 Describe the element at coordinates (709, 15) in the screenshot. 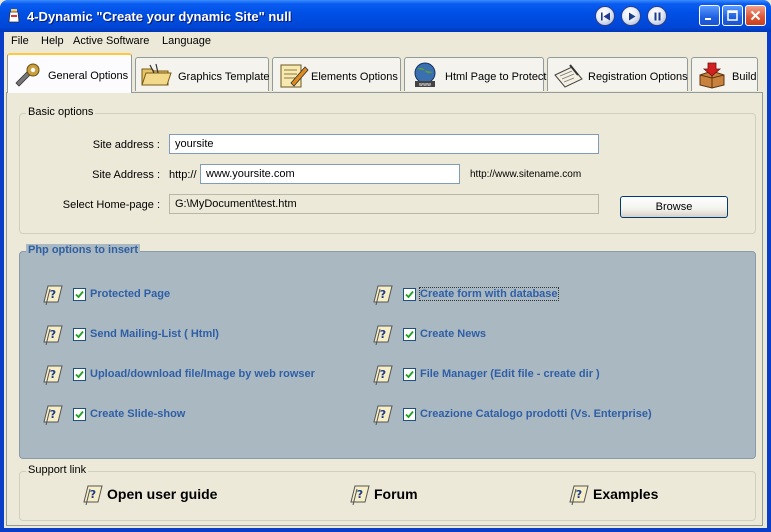

I see `minimize-button` at that location.